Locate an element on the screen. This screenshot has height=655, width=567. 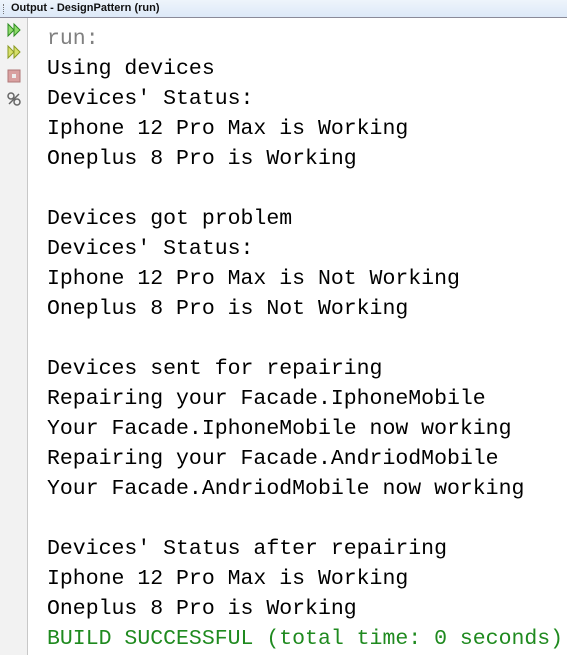
console-line: Using devices is located at coordinates (131, 69).